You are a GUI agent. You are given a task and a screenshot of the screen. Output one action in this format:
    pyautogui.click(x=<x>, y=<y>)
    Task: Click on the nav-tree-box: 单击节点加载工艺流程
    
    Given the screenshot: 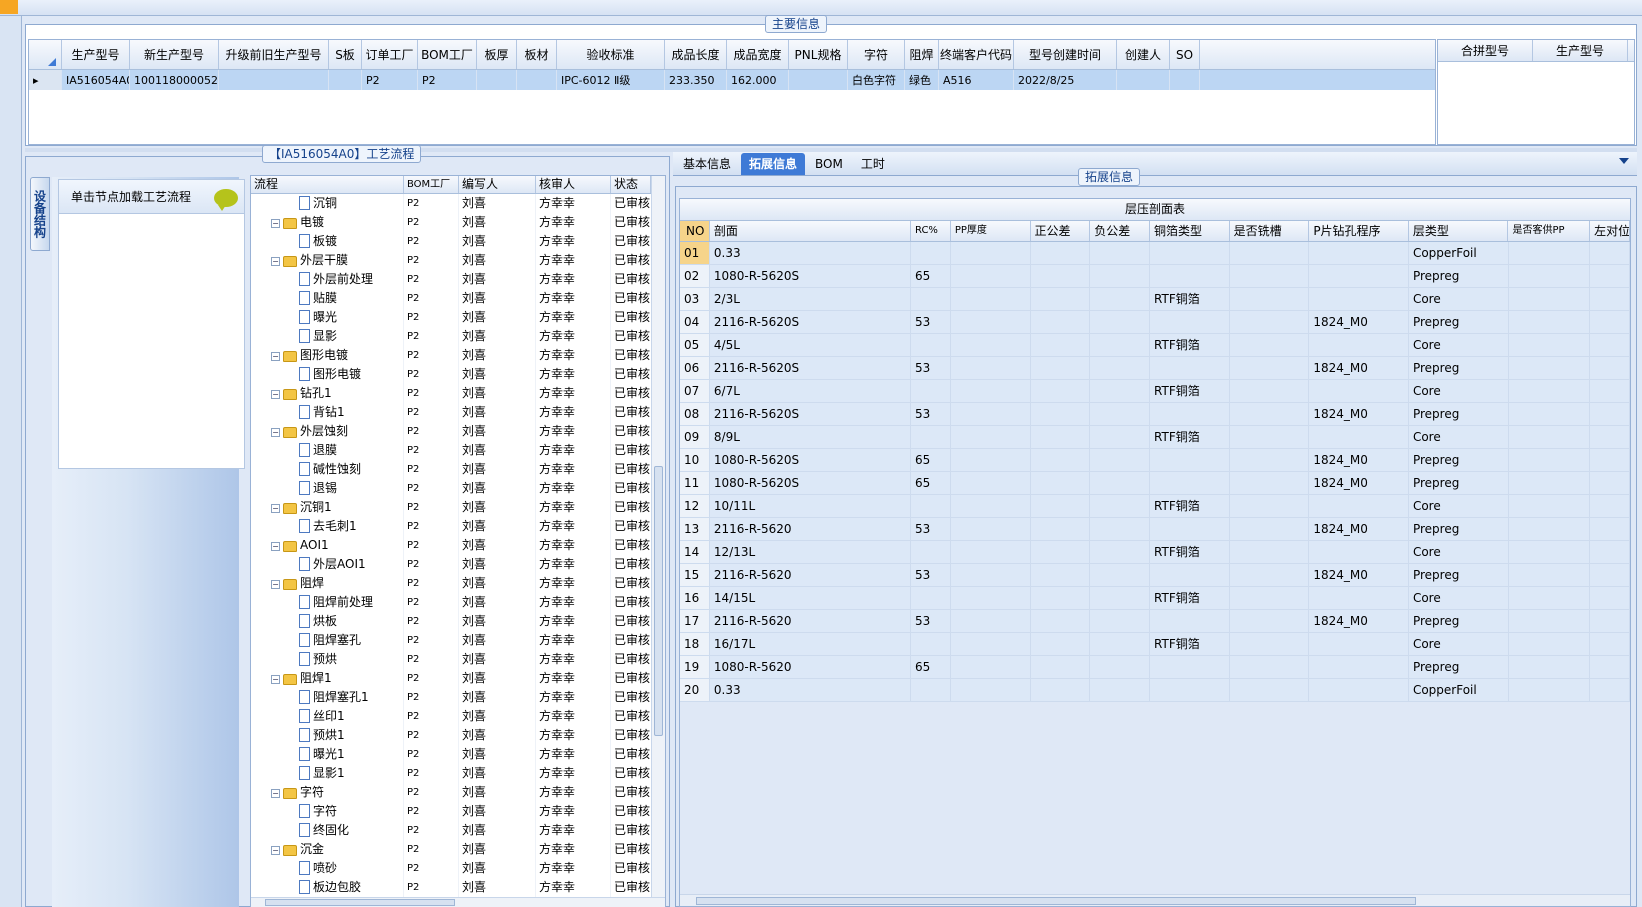 What is the action you would take?
    pyautogui.click(x=151, y=324)
    